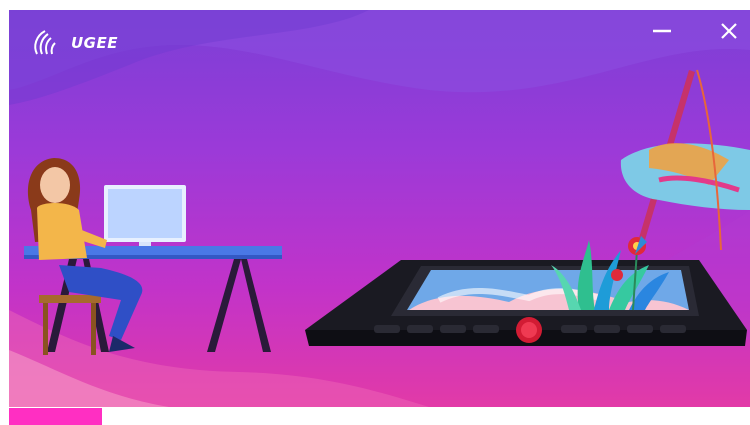  What do you see at coordinates (379, 416) in the screenshot?
I see `install-progress-bar` at bounding box center [379, 416].